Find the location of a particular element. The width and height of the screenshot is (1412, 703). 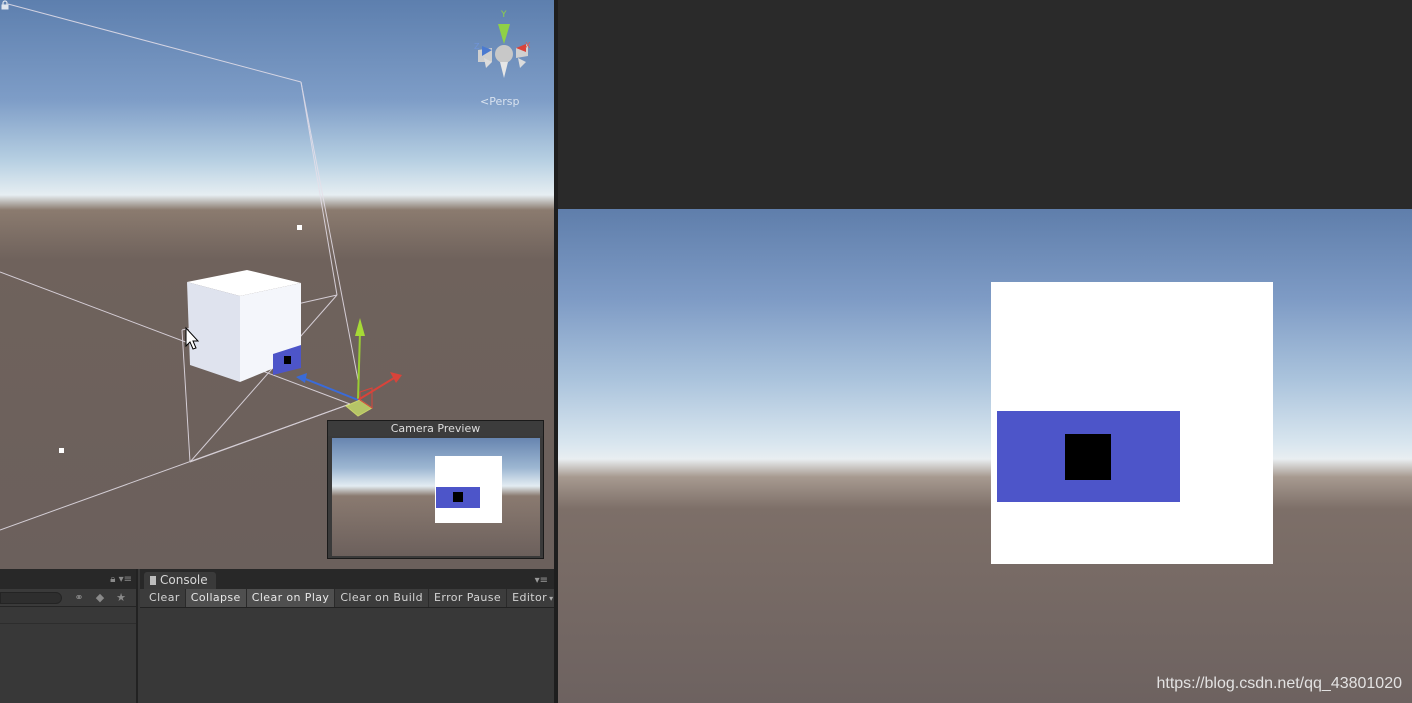

error-pause-toggle: Error Pause is located at coordinates (468, 598).